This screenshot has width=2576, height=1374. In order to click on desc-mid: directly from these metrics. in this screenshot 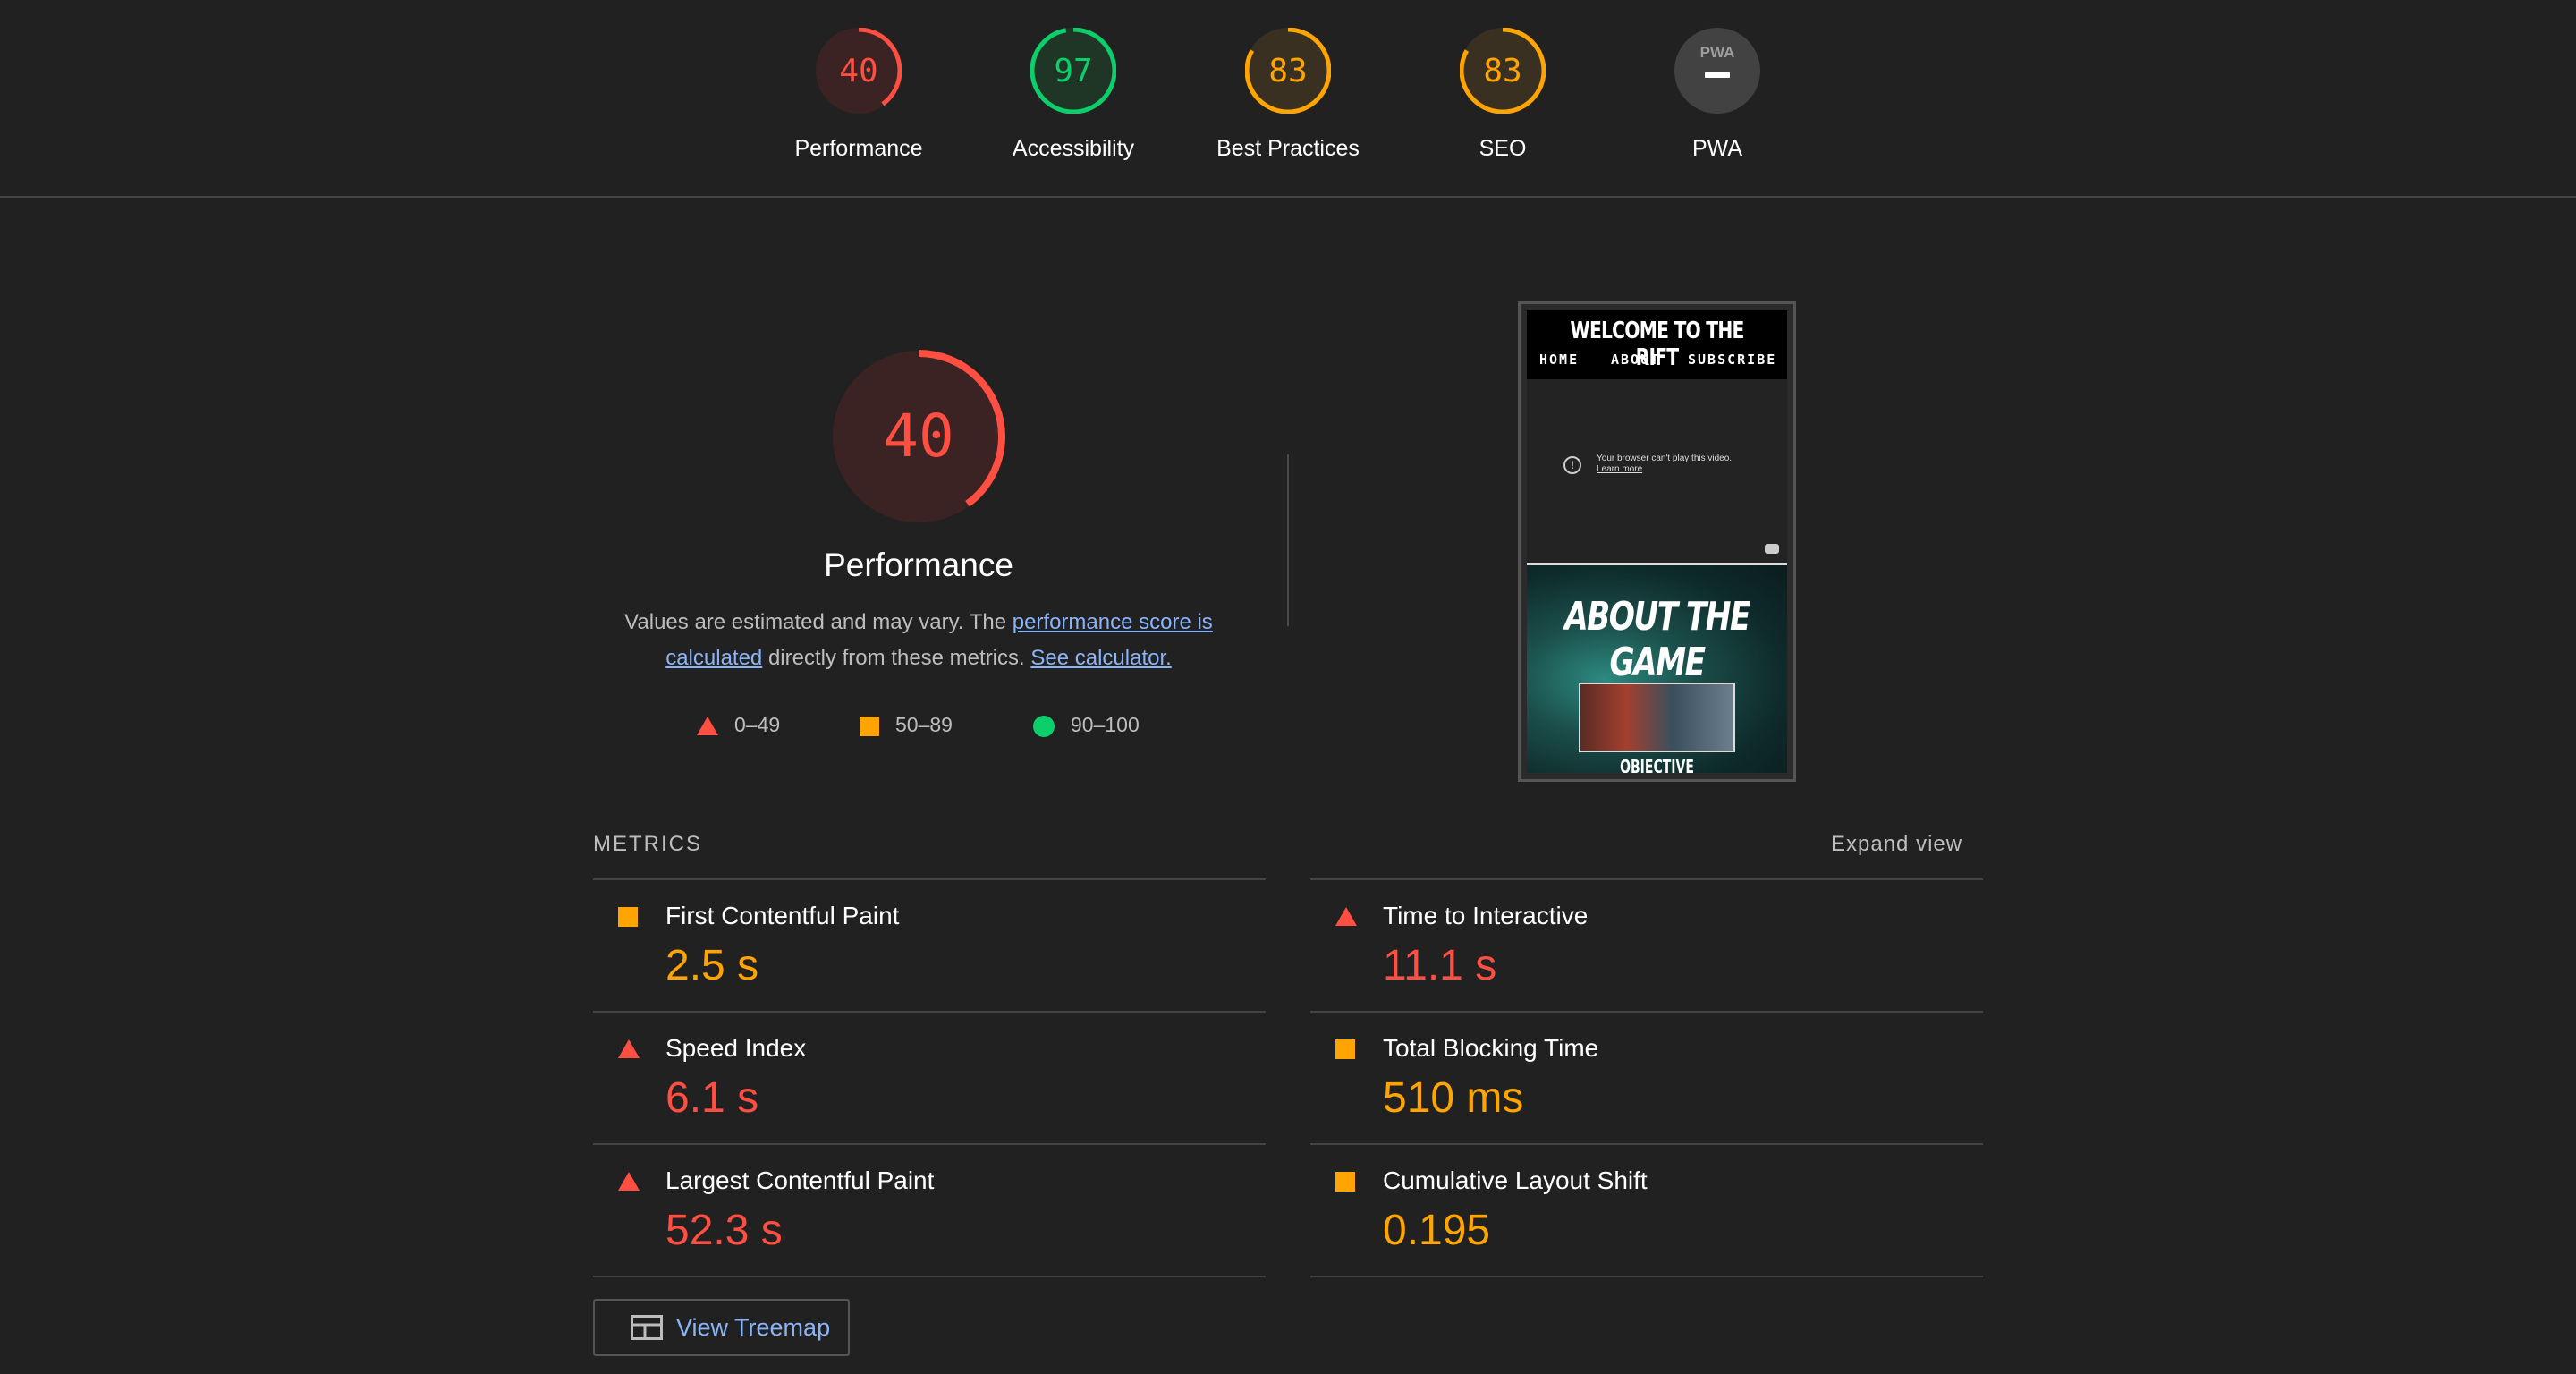, I will do `click(896, 658)`.